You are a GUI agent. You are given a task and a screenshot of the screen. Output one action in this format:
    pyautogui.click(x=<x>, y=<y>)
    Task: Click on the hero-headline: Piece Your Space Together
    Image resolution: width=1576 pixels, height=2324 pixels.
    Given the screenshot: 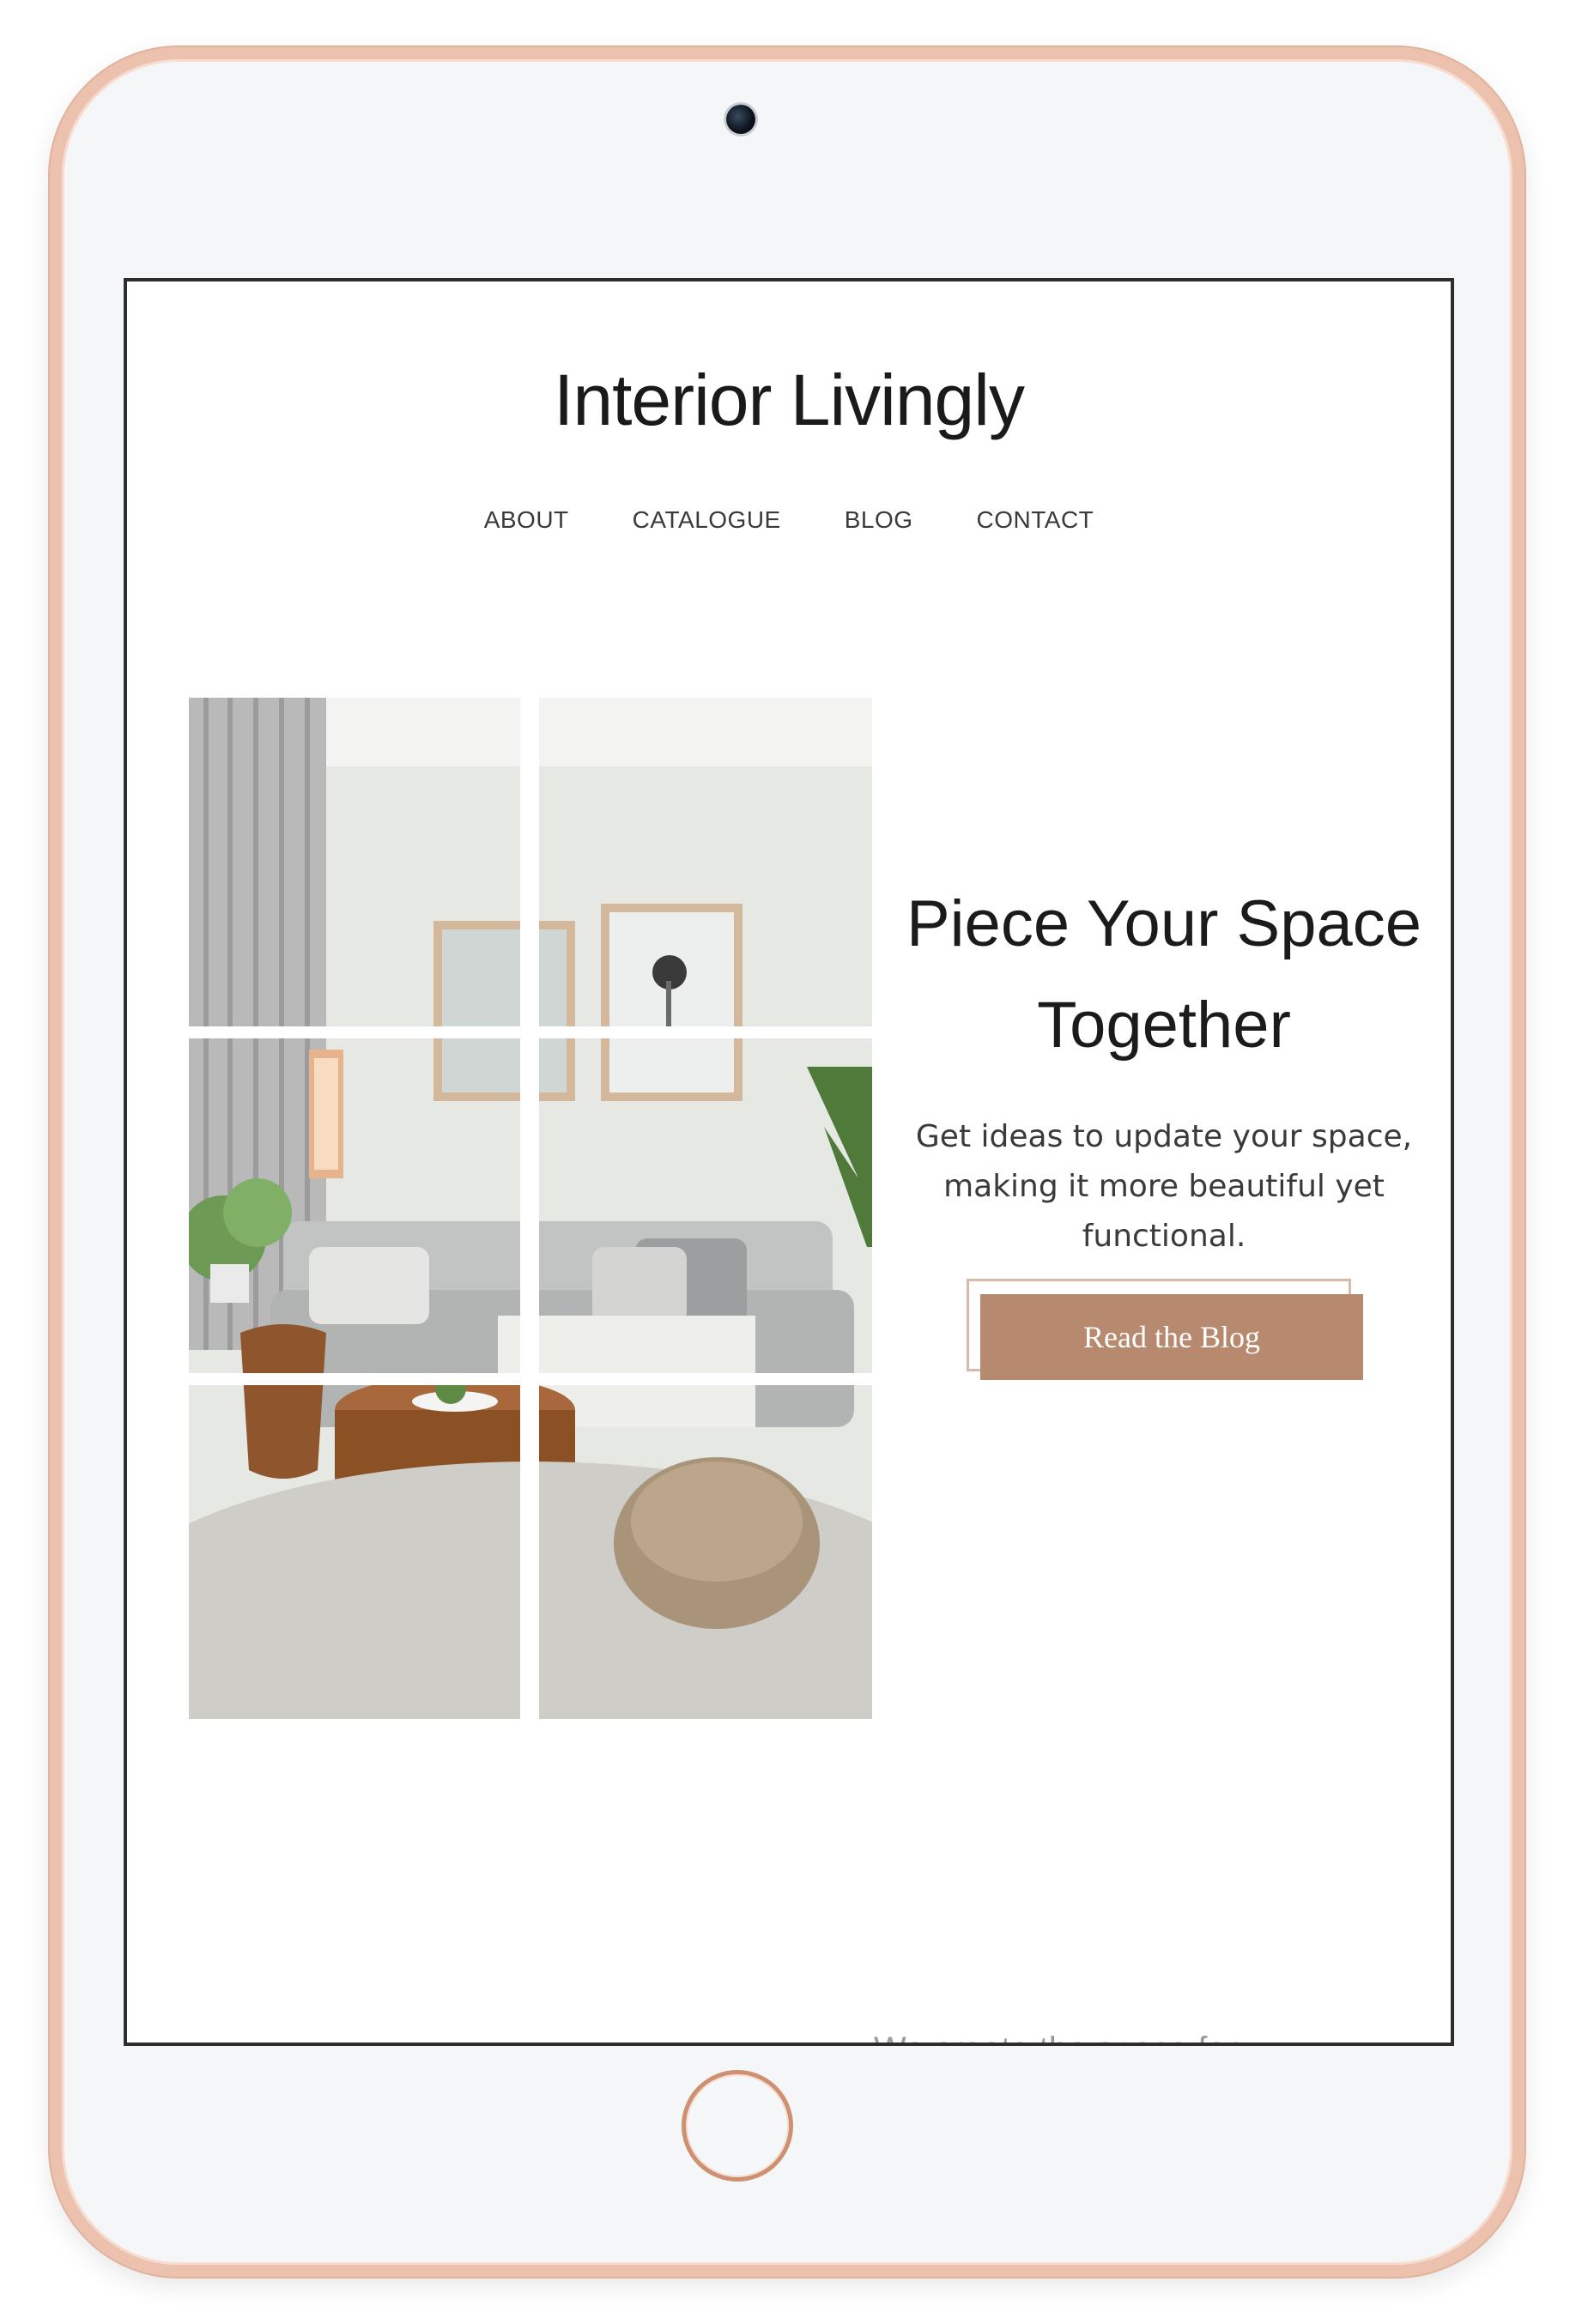 What is the action you would take?
    pyautogui.click(x=1162, y=975)
    